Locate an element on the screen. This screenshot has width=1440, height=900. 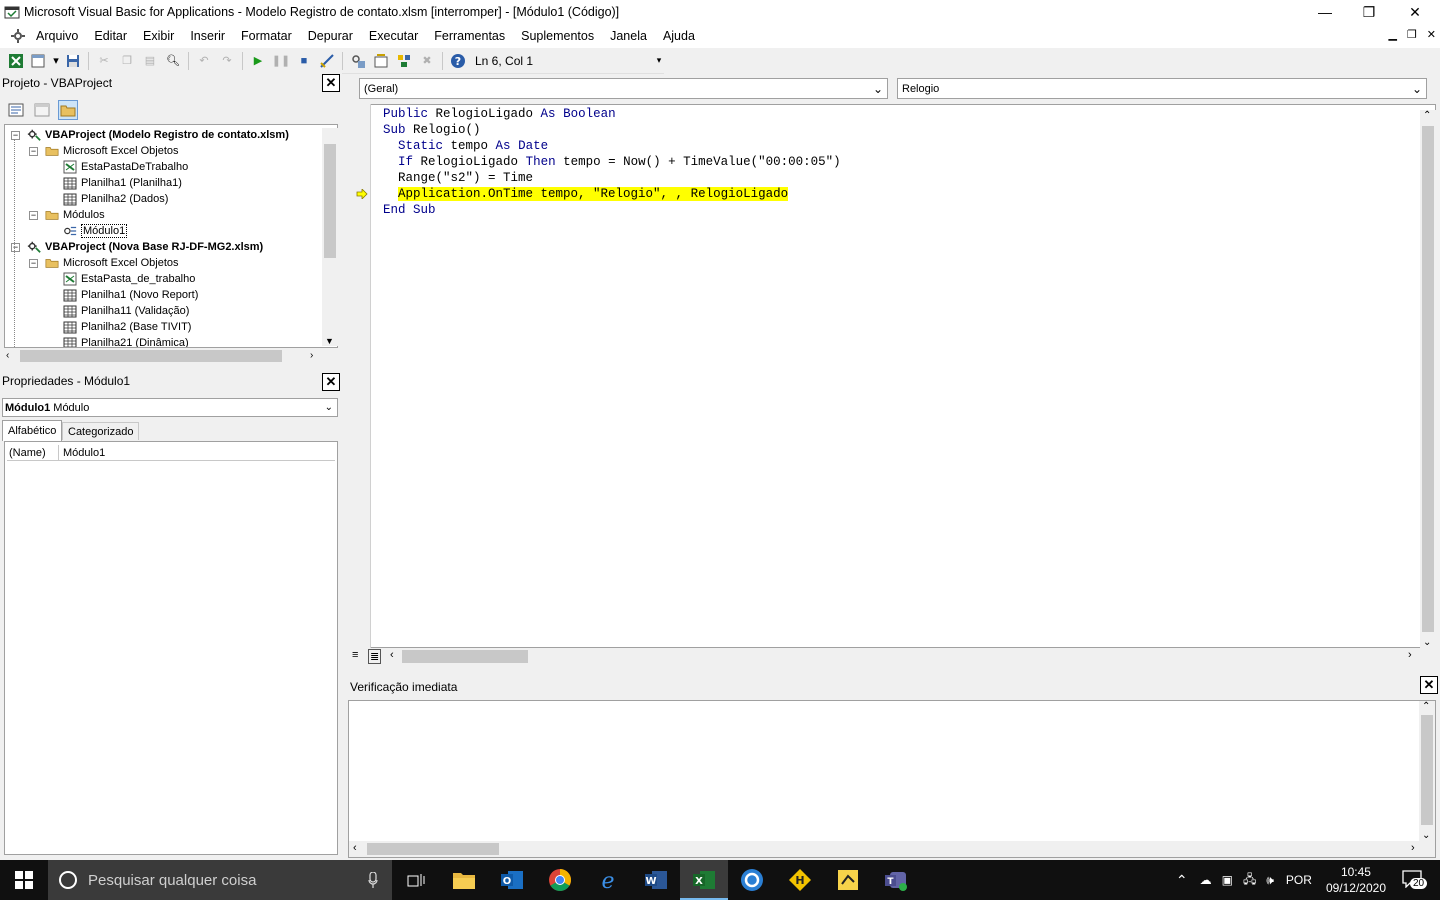
menu-janela: Janela is located at coordinates (628, 36).